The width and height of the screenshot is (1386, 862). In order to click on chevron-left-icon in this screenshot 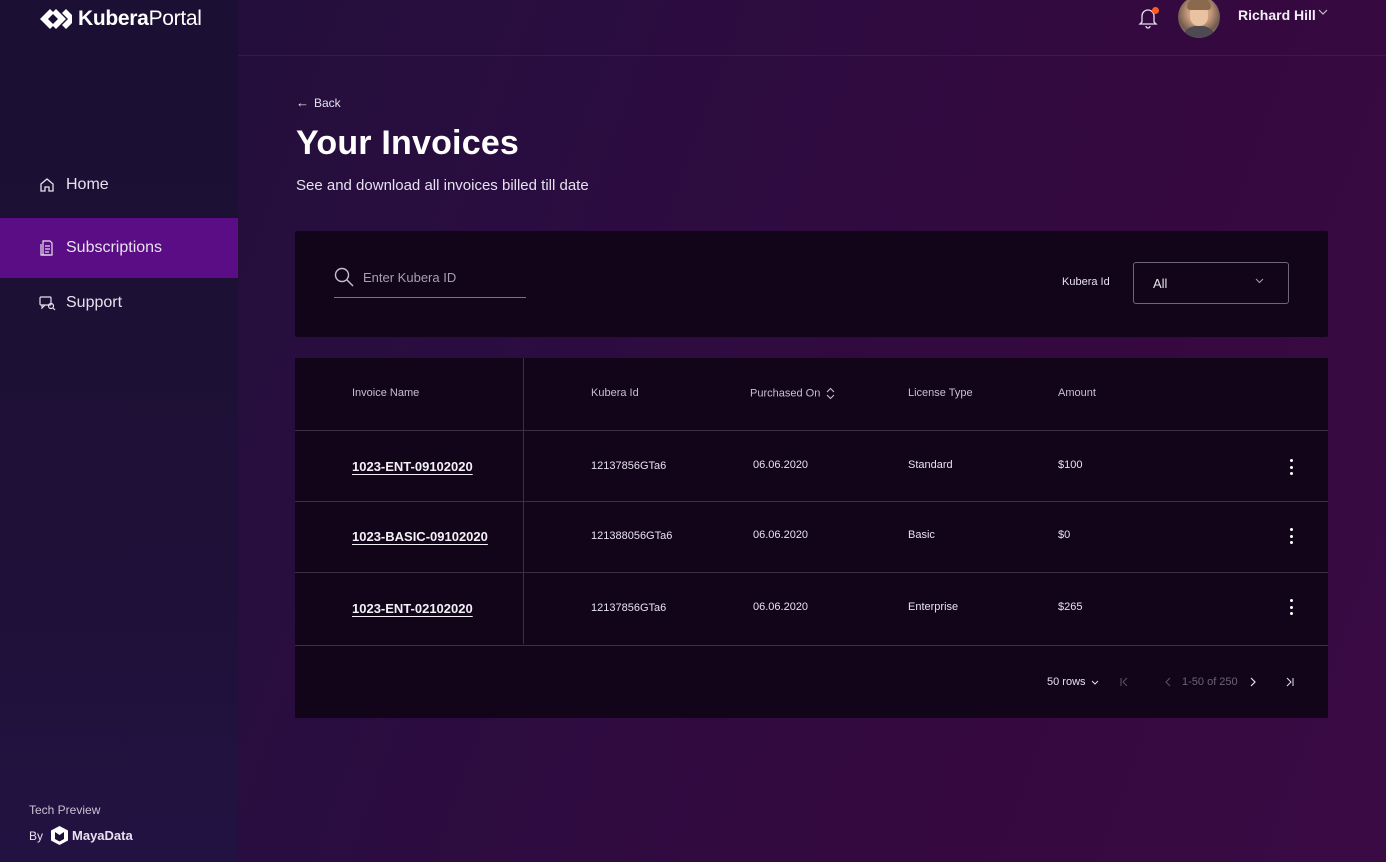, I will do `click(1168, 682)`.